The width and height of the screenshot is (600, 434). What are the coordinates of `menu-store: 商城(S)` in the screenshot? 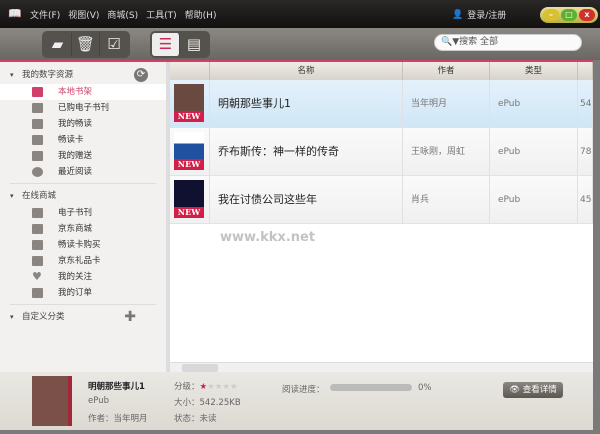 It's located at (122, 14).